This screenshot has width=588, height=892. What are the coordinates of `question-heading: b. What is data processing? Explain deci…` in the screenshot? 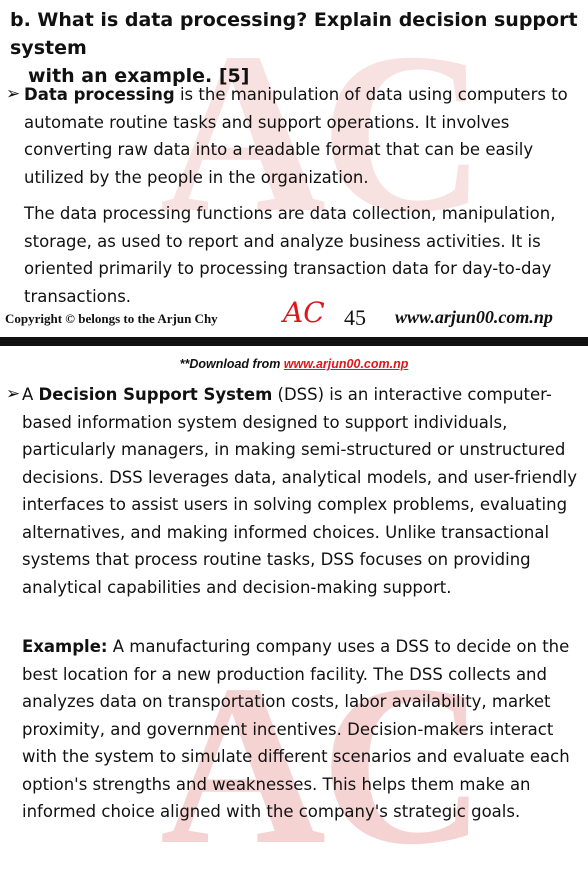 It's located at (295, 48).